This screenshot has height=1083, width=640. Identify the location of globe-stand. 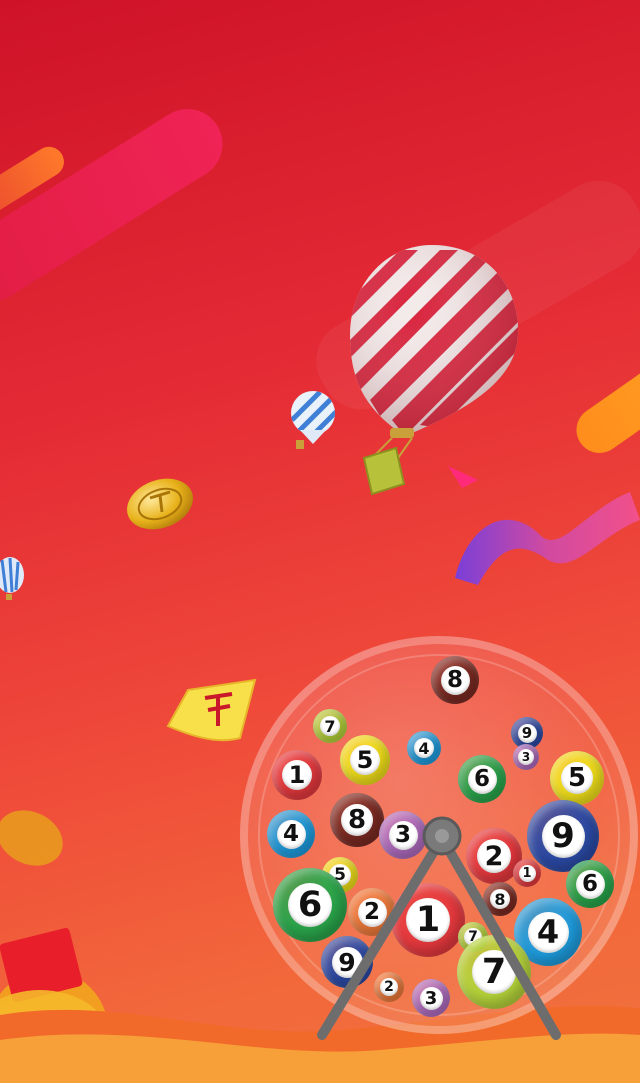
(439, 928).